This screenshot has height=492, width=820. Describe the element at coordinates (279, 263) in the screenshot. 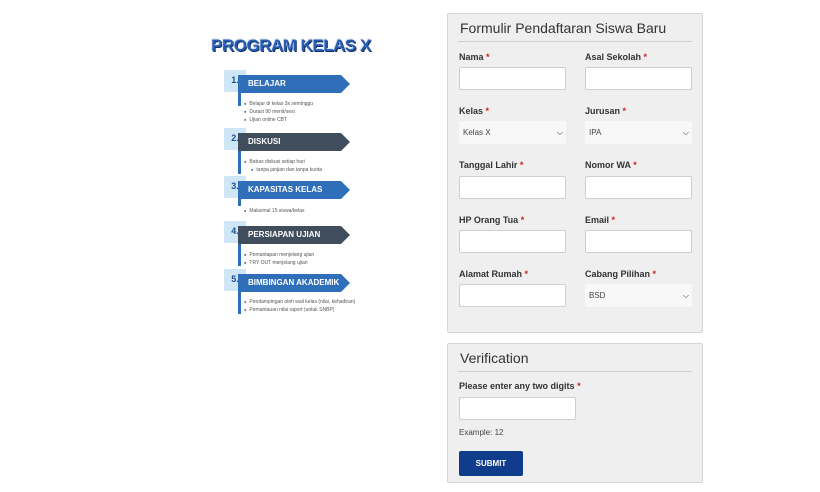

I see `bullet-item: TRY OUT menjelang ujian` at that location.